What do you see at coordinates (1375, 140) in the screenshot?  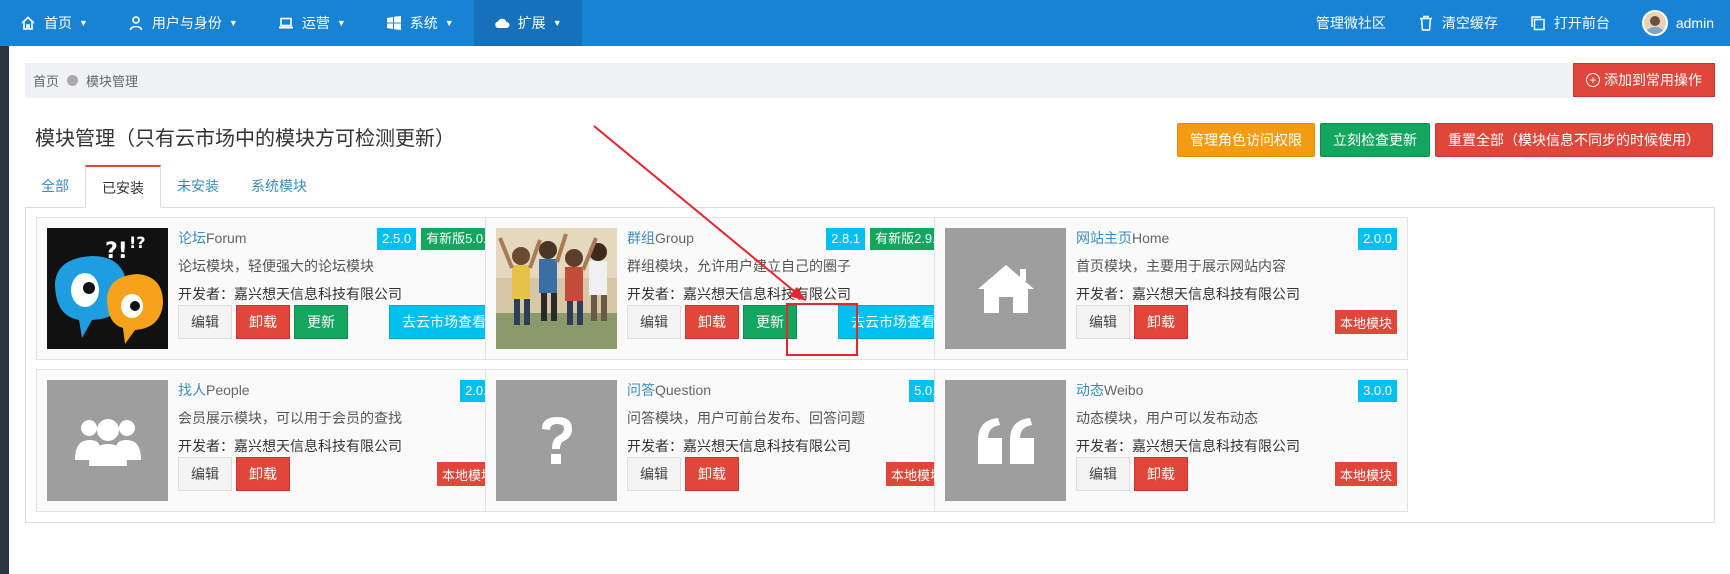 I see `check-update-button: 立刻检查更新` at bounding box center [1375, 140].